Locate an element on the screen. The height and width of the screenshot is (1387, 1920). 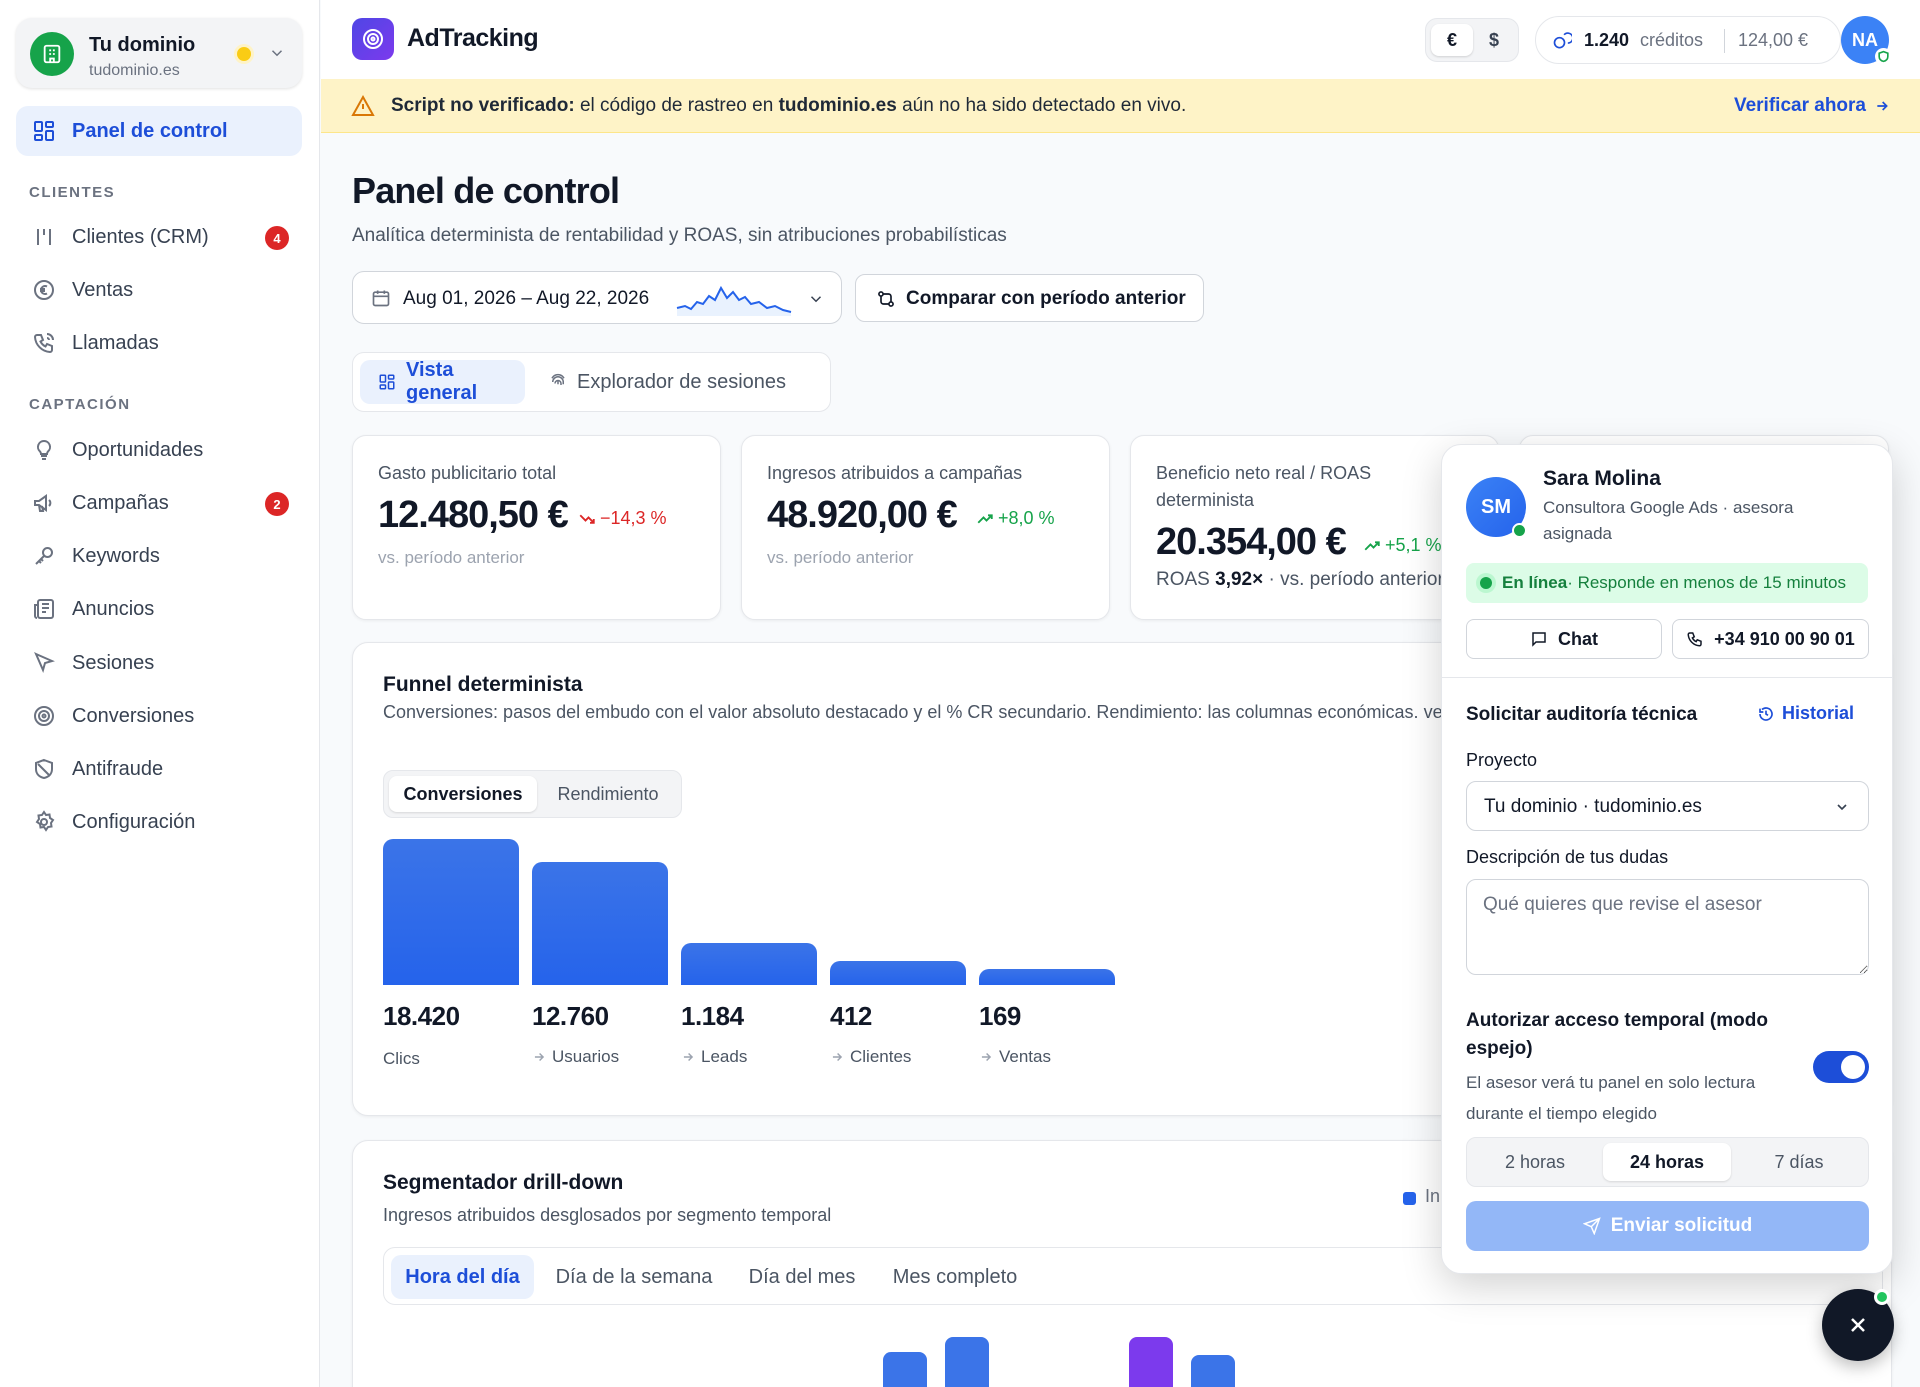
legend-label: In is located at coordinates (1433, 1196).